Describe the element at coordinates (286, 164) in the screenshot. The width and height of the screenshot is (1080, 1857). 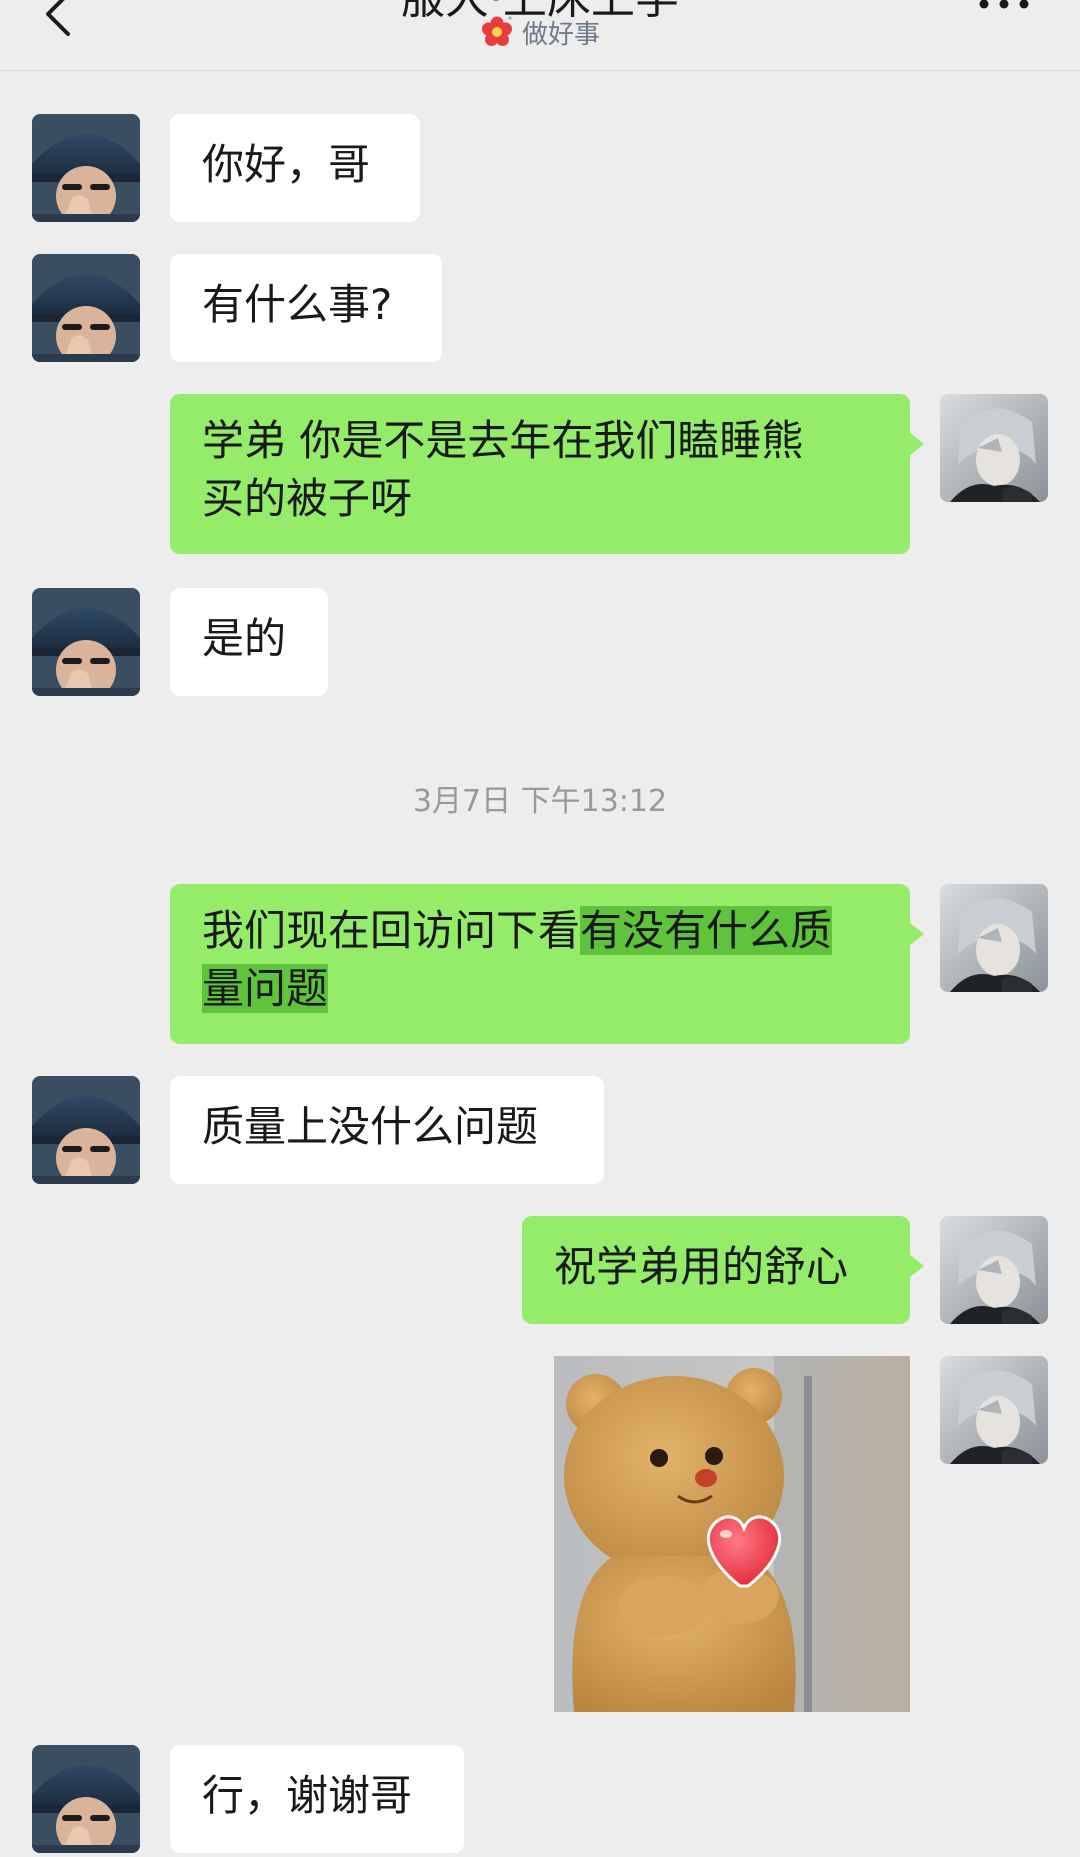
I see `message-text: 你好，哥` at that location.